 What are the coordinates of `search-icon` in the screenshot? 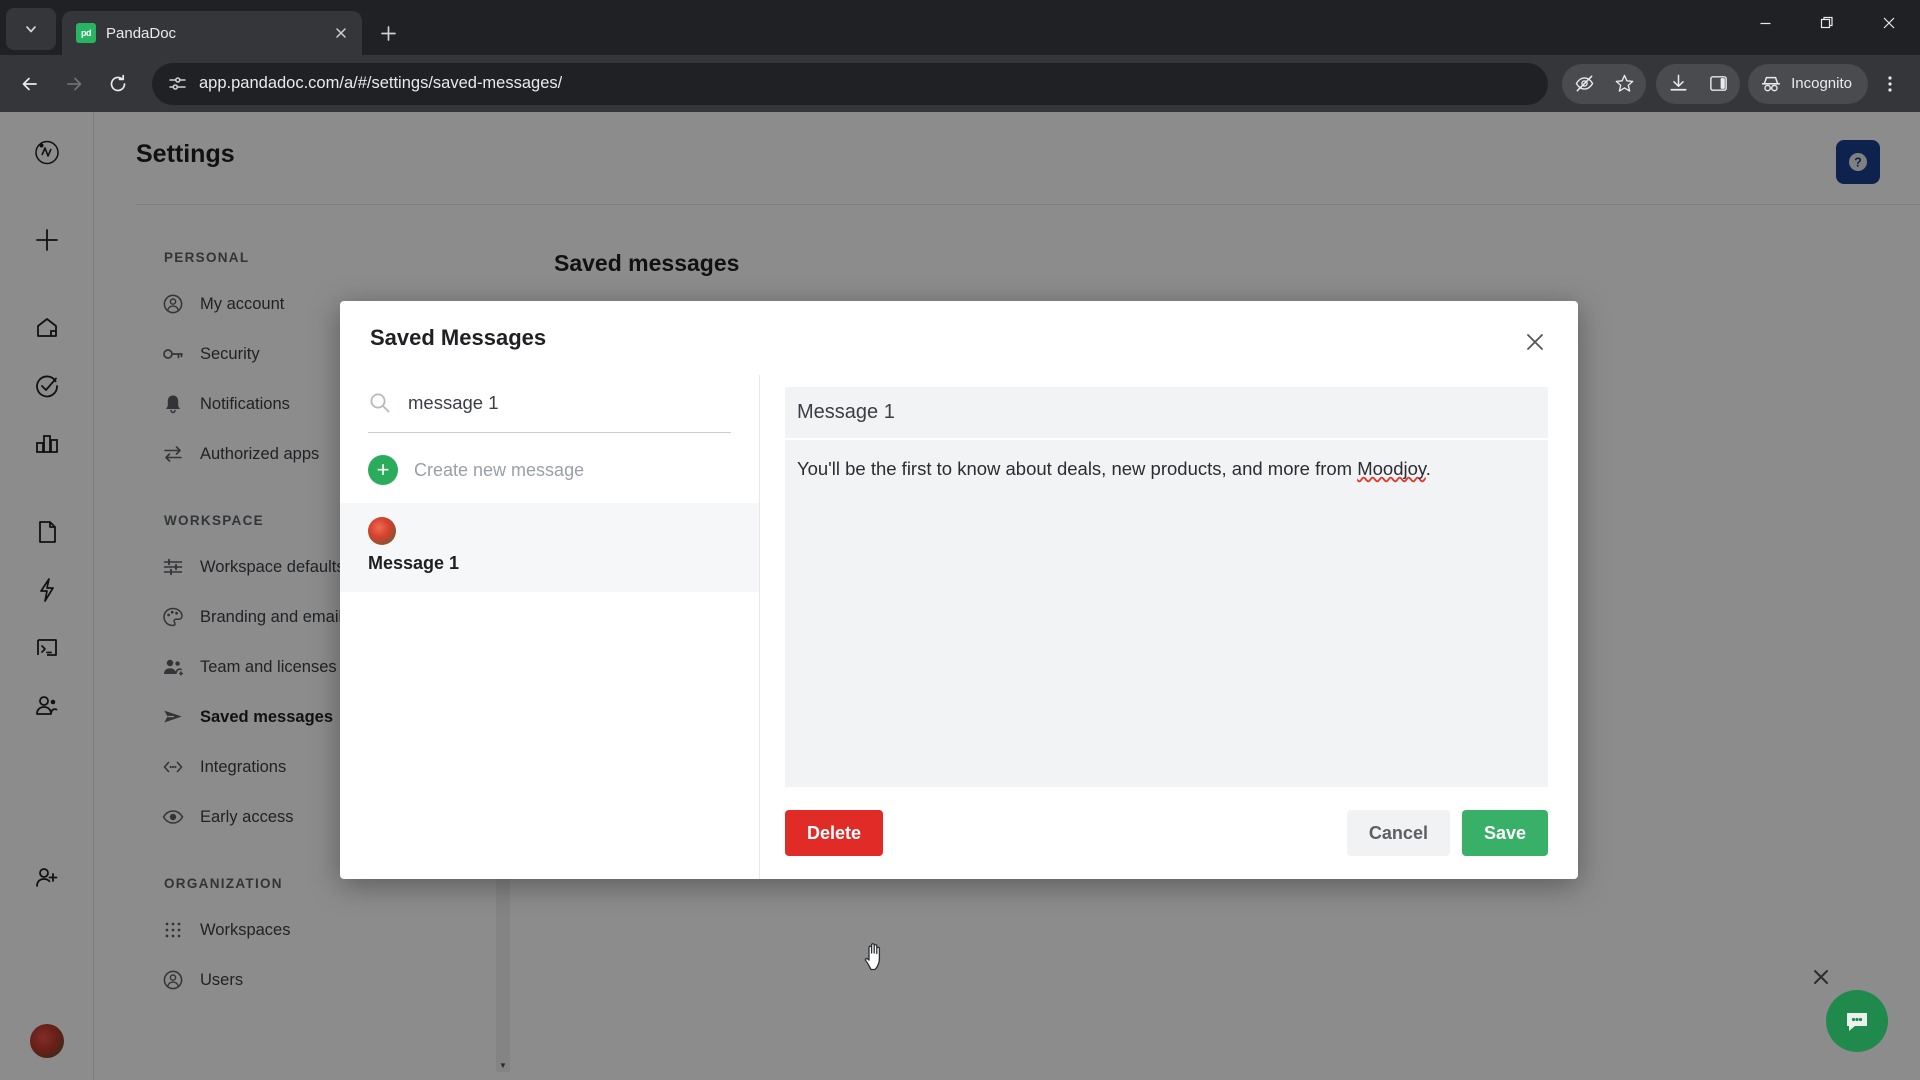 It's located at (380, 402).